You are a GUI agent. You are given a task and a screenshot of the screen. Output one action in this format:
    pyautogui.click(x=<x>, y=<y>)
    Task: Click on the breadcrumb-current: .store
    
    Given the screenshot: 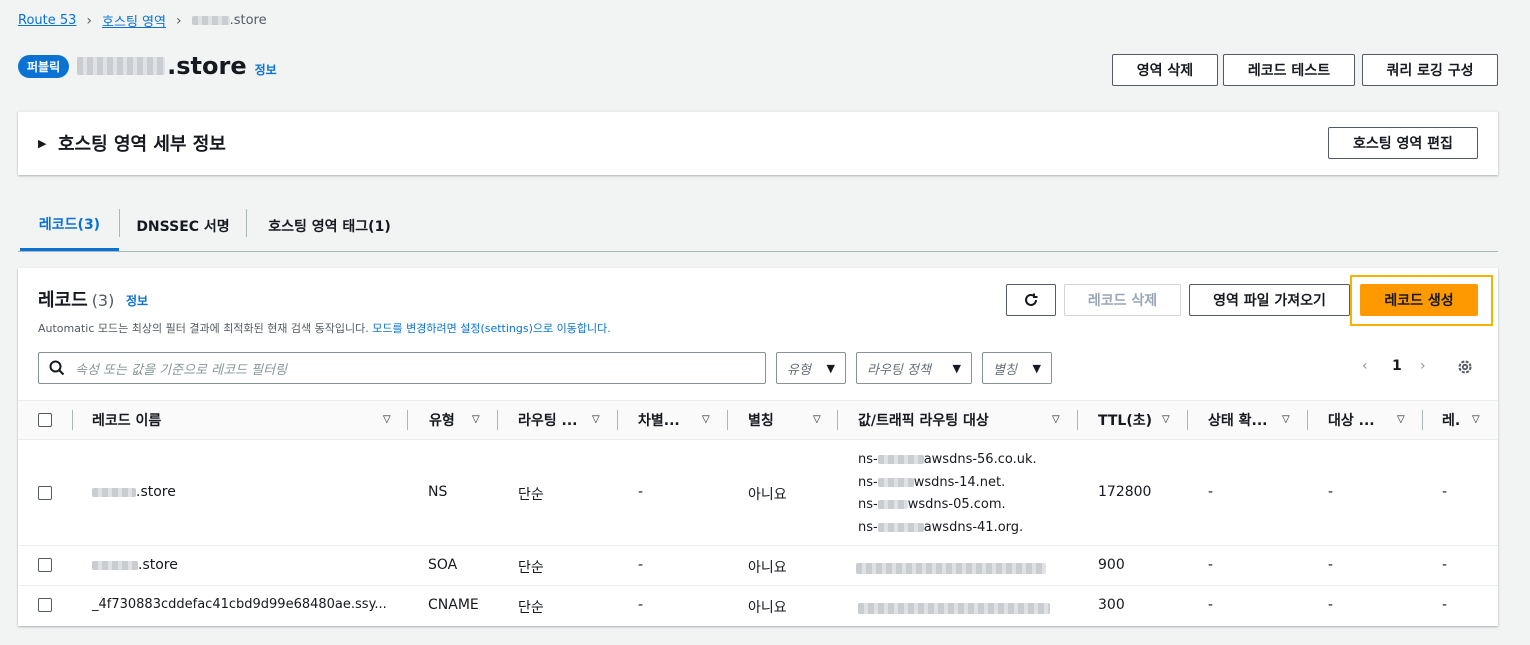 What is the action you would take?
    pyautogui.click(x=229, y=20)
    